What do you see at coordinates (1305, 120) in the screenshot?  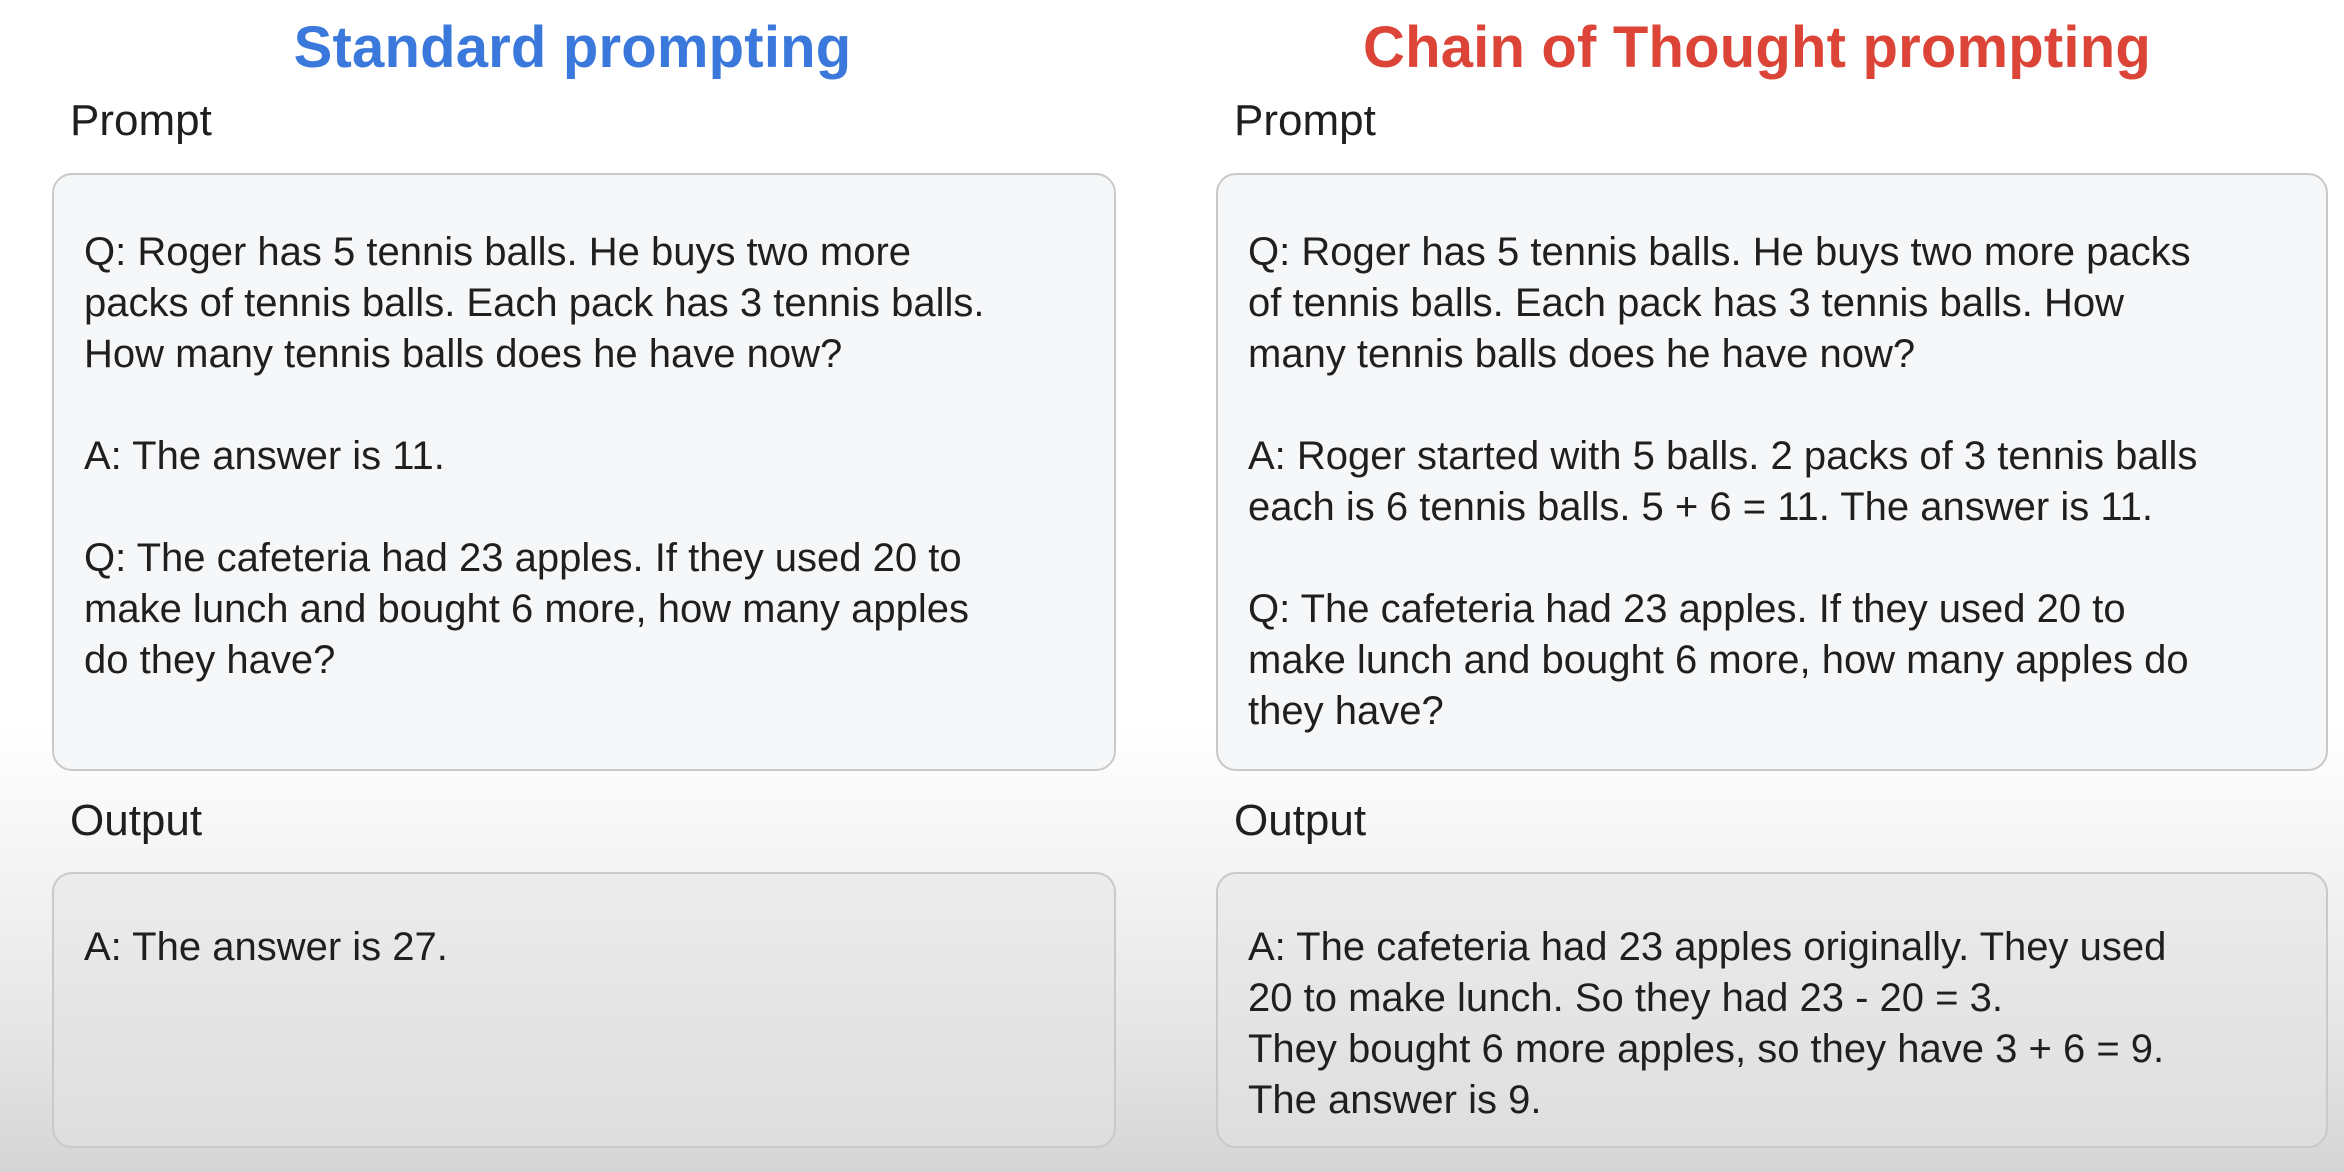 I see `cot-prompt-label: Prompt` at bounding box center [1305, 120].